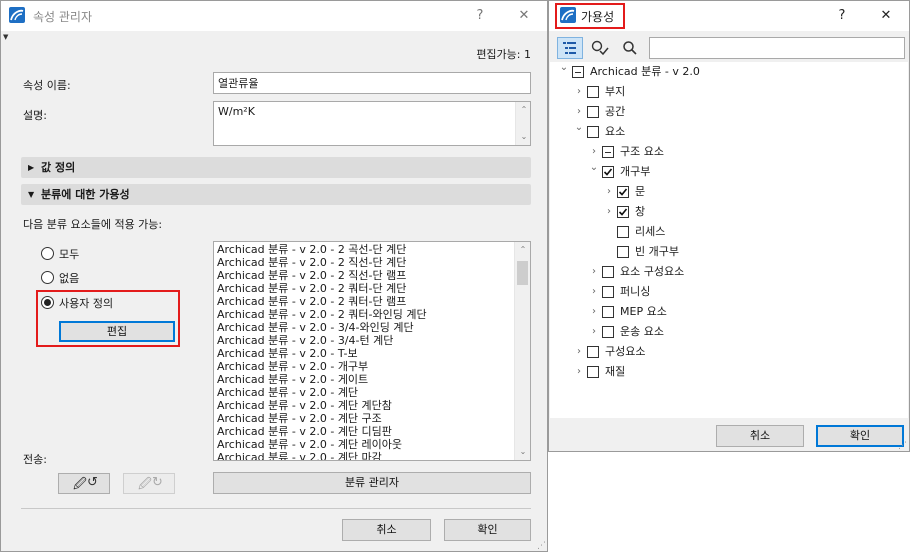  Describe the element at coordinates (364, 379) in the screenshot. I see `list-item: Archicad 분류 - v 2.0 - 게이트` at that location.